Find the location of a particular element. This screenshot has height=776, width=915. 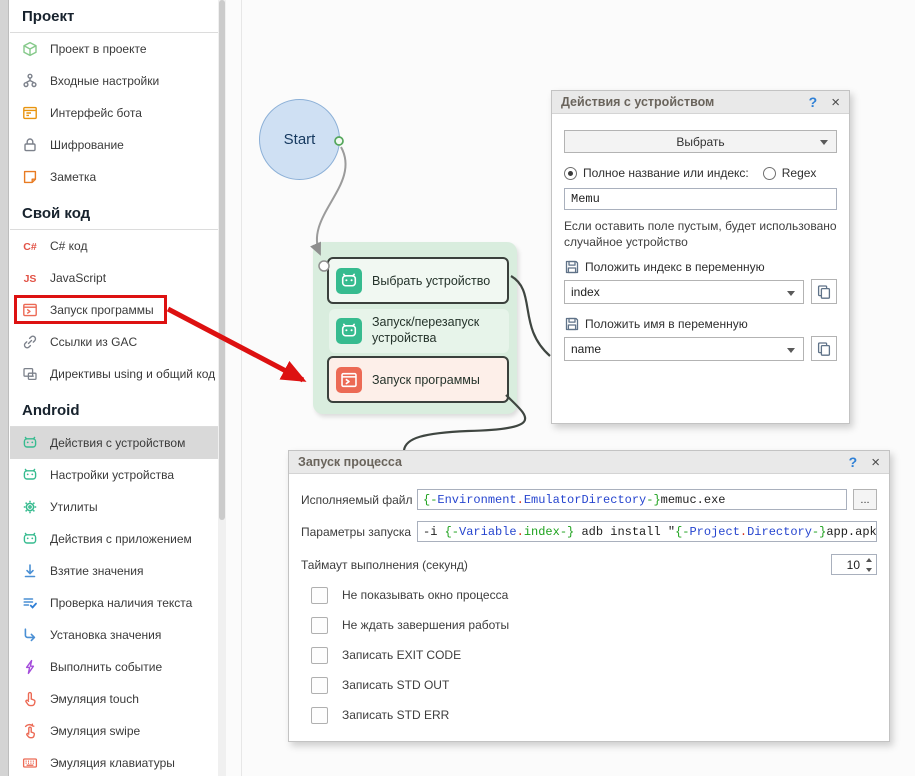

sidebar-item: Настройки устройства is located at coordinates (114, 475).